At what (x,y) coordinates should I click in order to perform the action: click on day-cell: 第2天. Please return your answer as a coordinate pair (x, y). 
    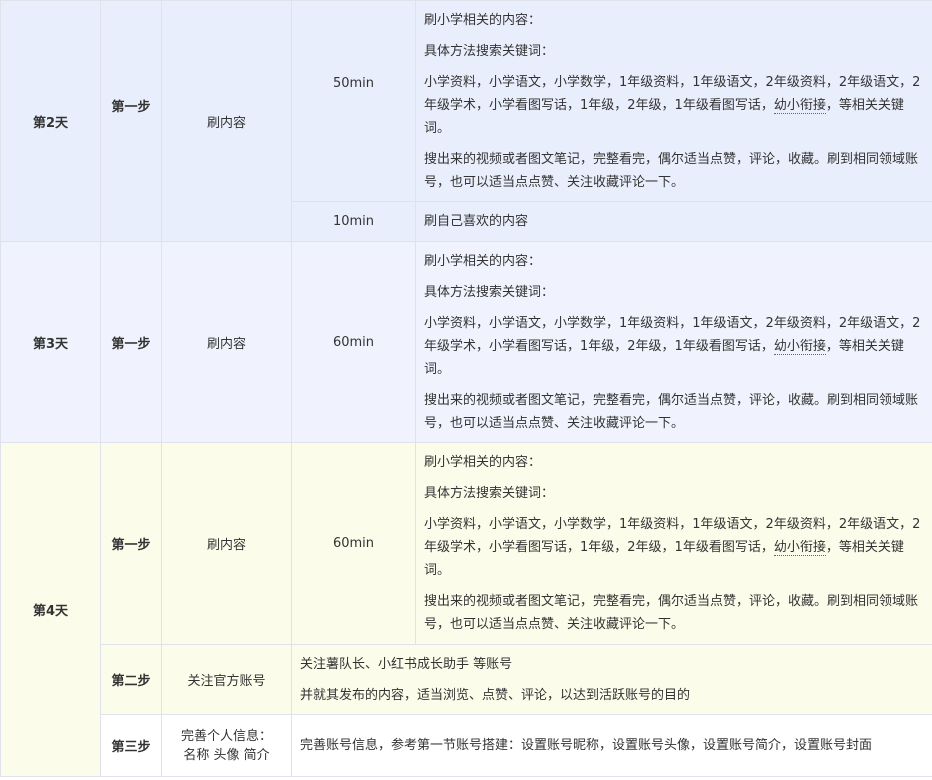
    Looking at the image, I should click on (50, 121).